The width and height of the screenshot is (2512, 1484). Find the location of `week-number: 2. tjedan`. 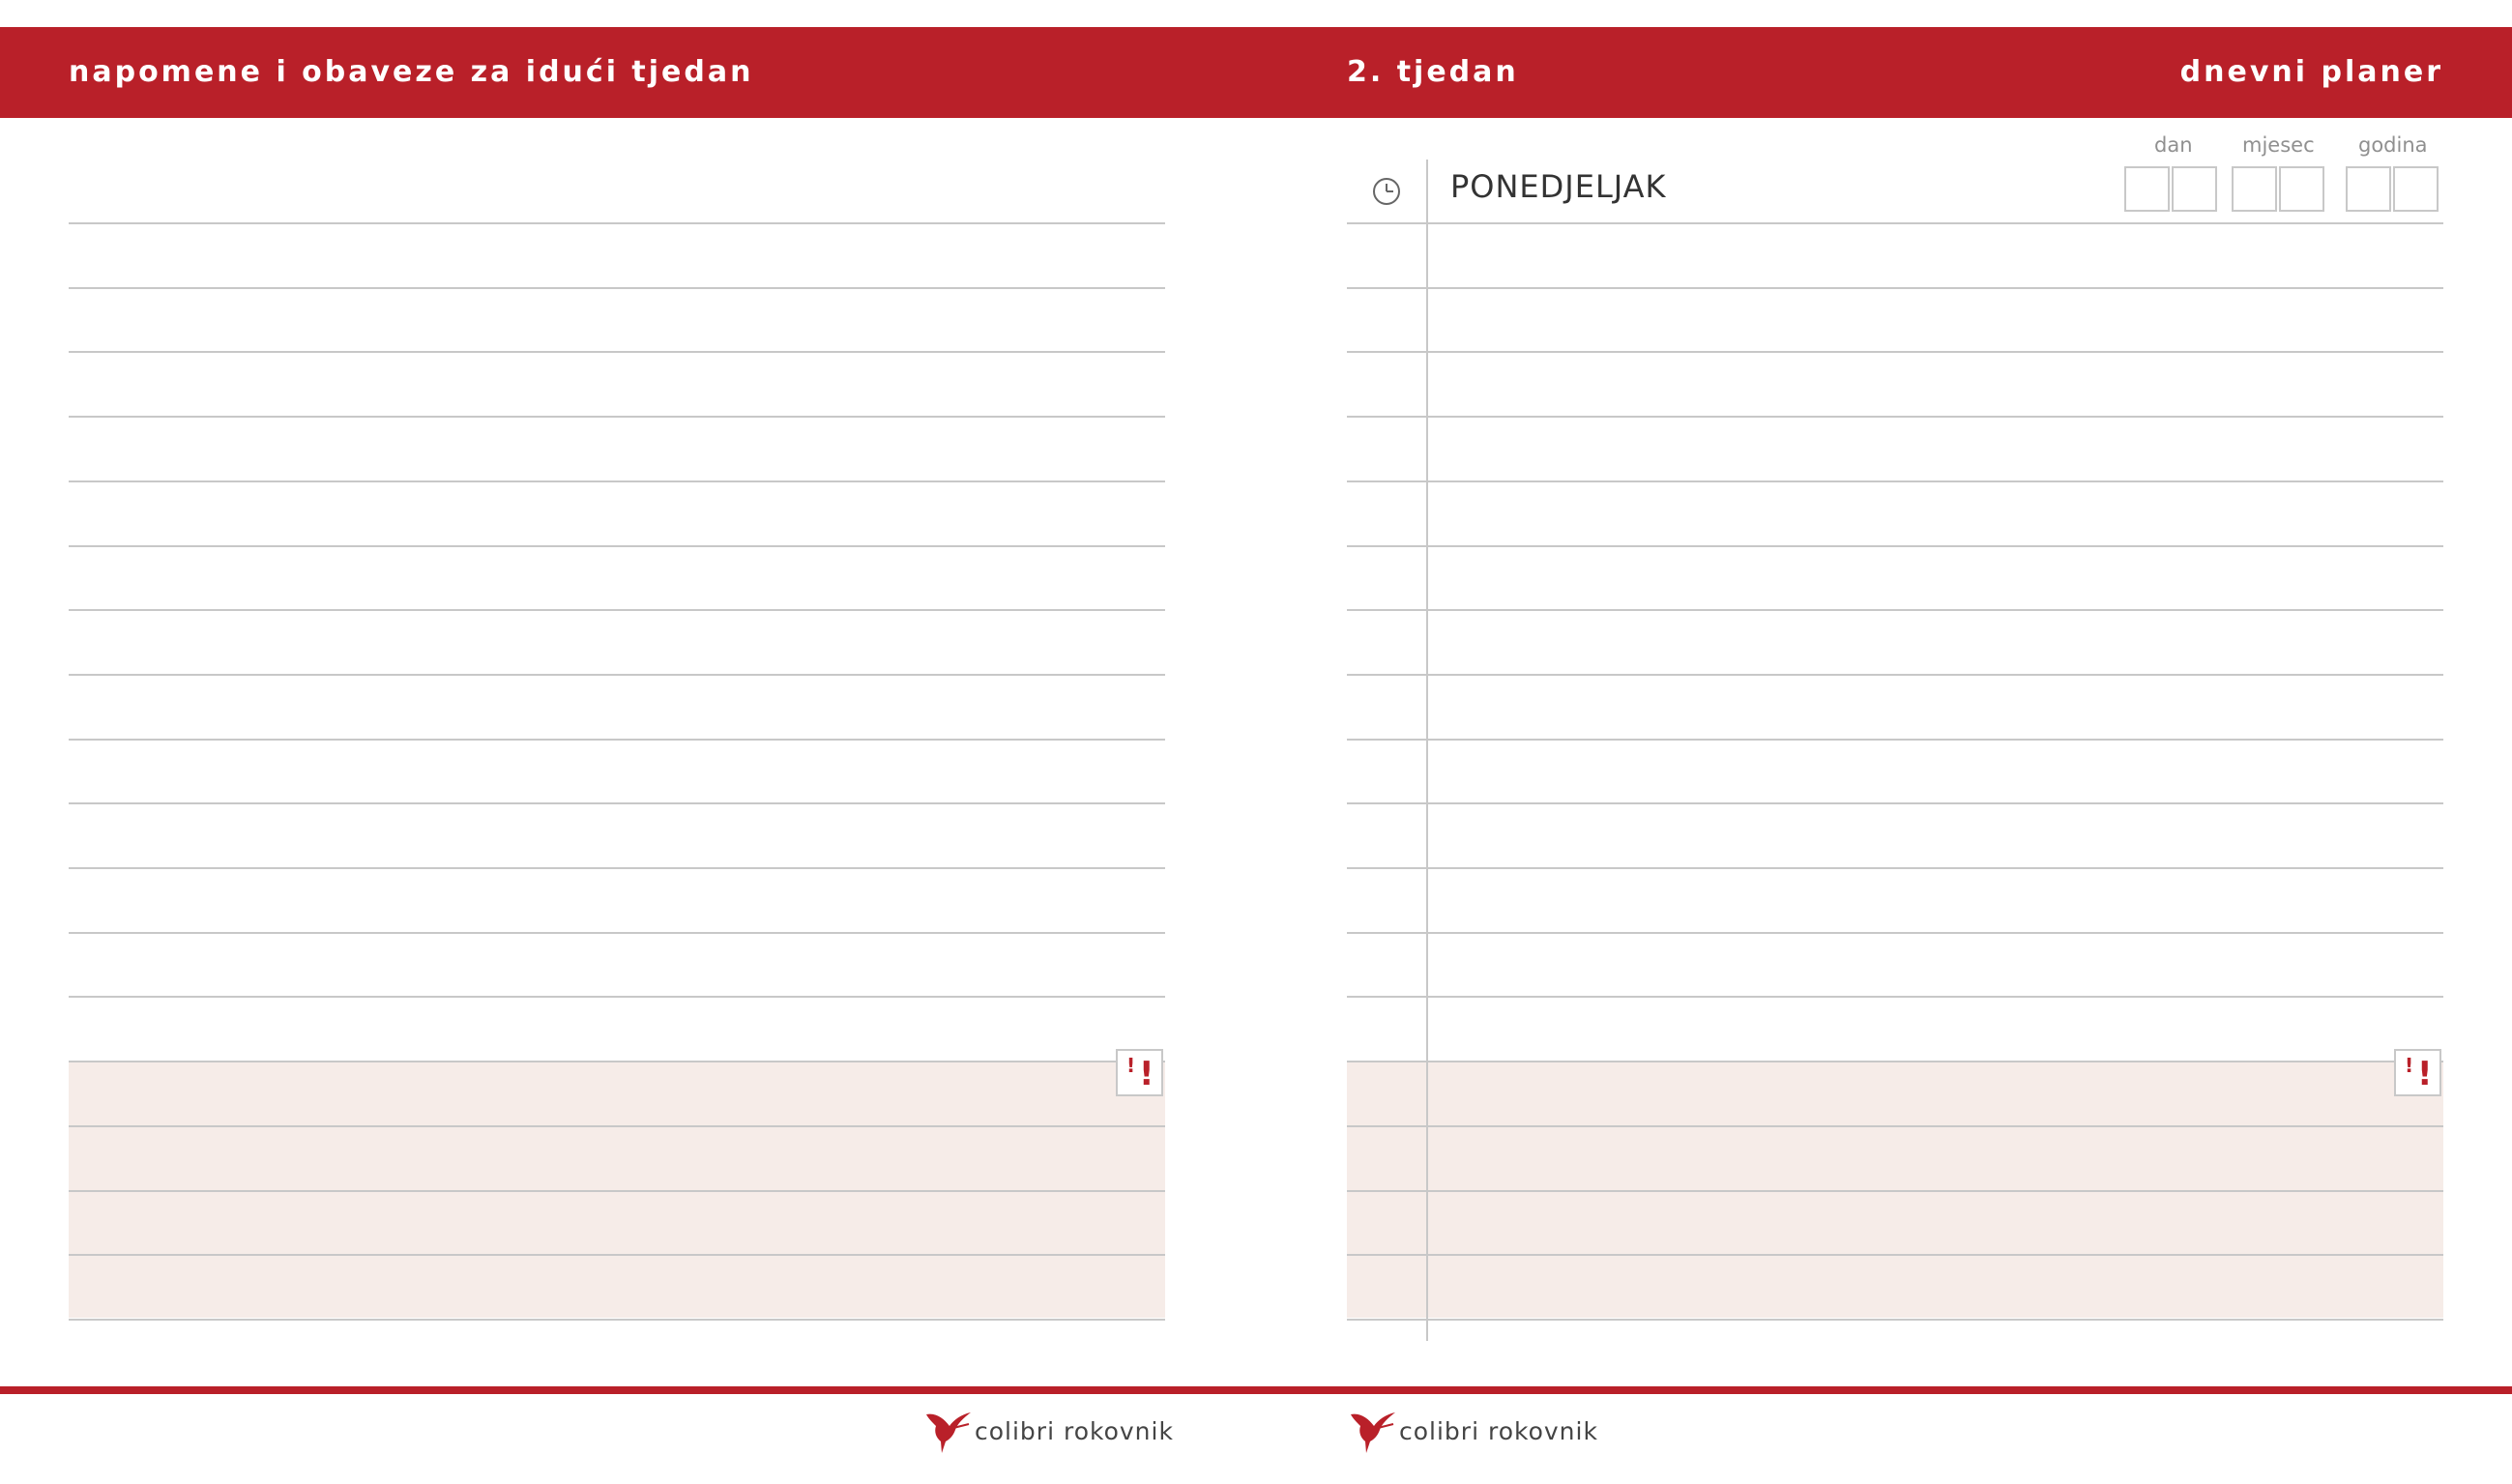

week-number: 2. tjedan is located at coordinates (1433, 72).